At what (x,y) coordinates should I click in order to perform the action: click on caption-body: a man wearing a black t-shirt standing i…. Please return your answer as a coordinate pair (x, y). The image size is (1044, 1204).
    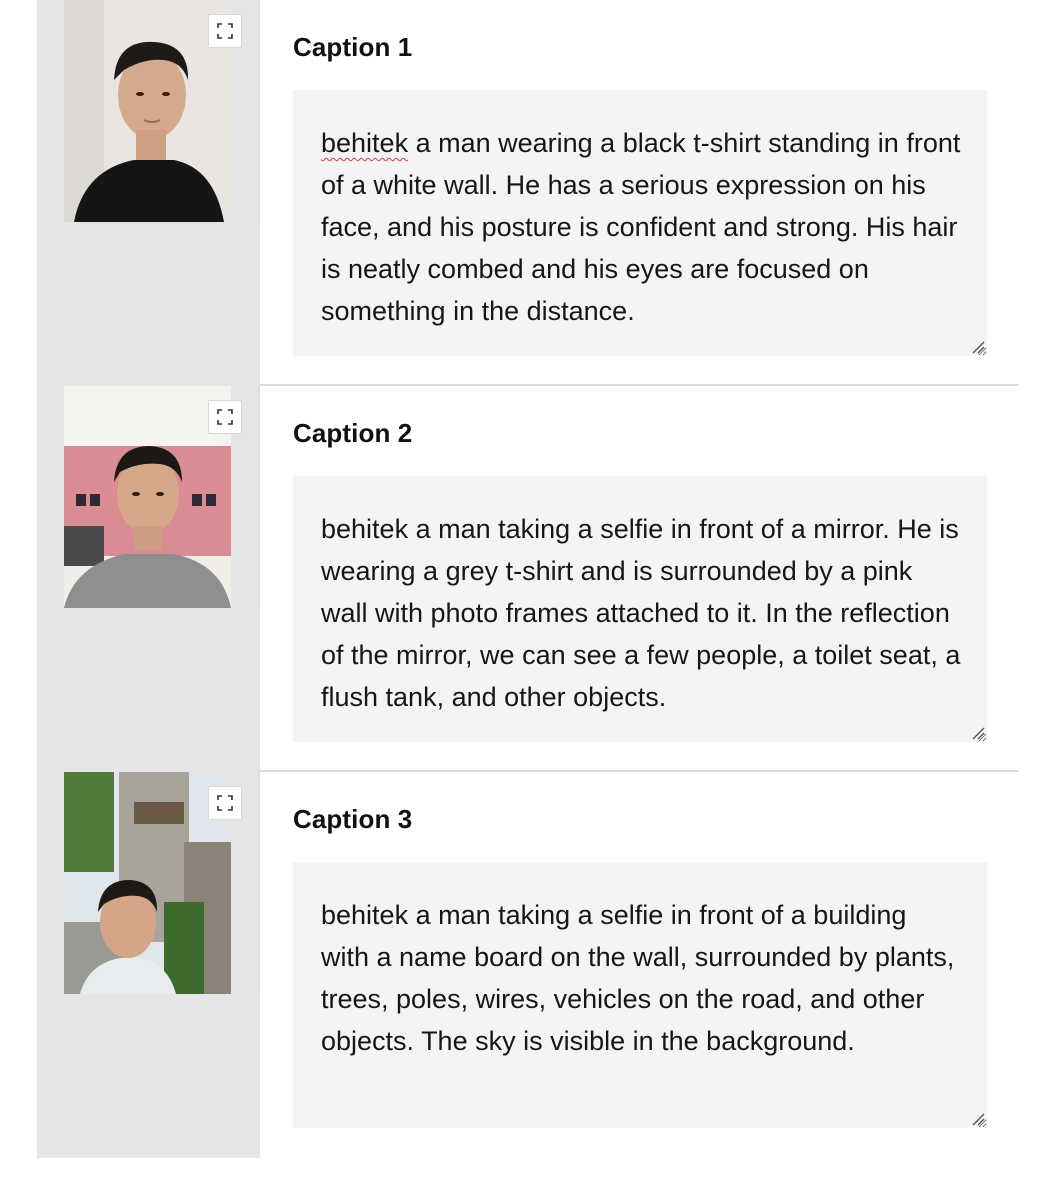
    Looking at the image, I should click on (644, 227).